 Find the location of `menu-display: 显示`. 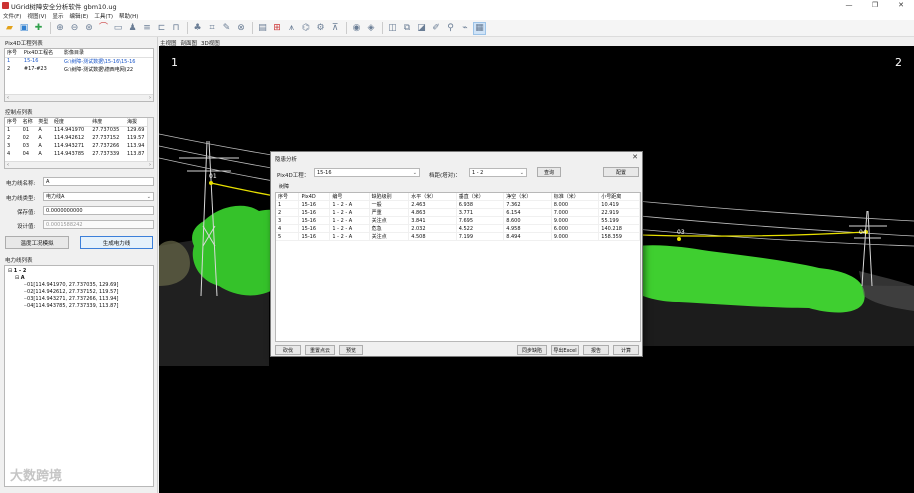

menu-display: 显示 is located at coordinates (58, 16).